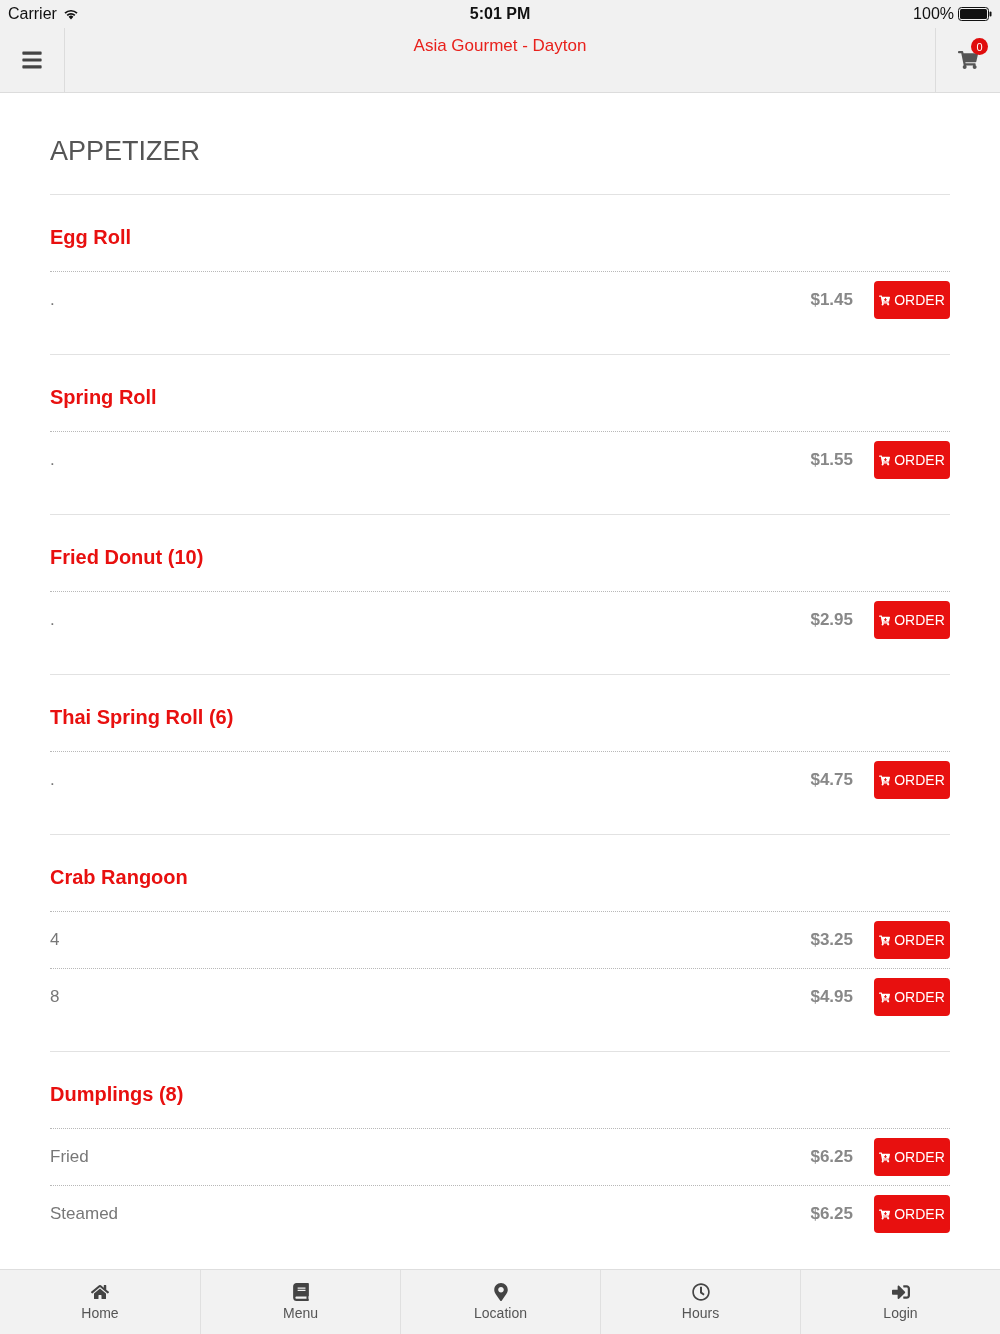  I want to click on cart-count-badge: 0, so click(979, 46).